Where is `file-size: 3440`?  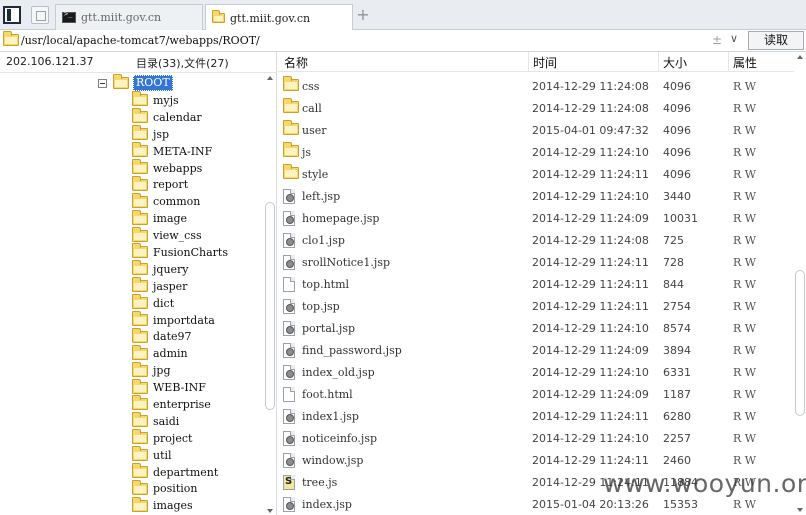 file-size: 3440 is located at coordinates (677, 196).